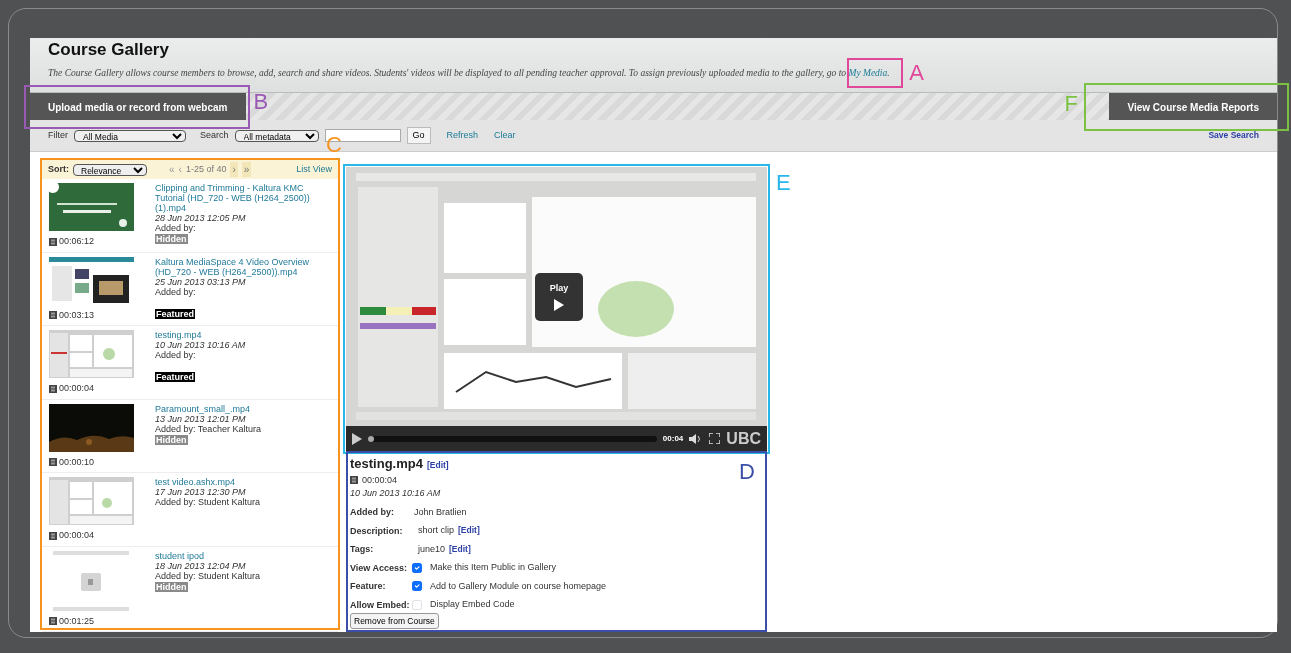 This screenshot has height=653, width=1291. Describe the element at coordinates (201, 492) in the screenshot. I see `media-date: 17 Jun 2013 12:30 PM` at that location.